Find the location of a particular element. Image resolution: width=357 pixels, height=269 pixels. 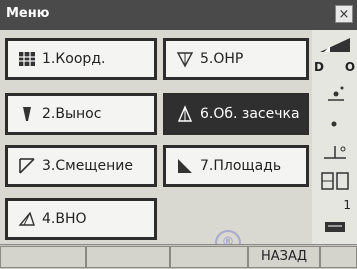

tilt-icon is located at coordinates (336, 93).